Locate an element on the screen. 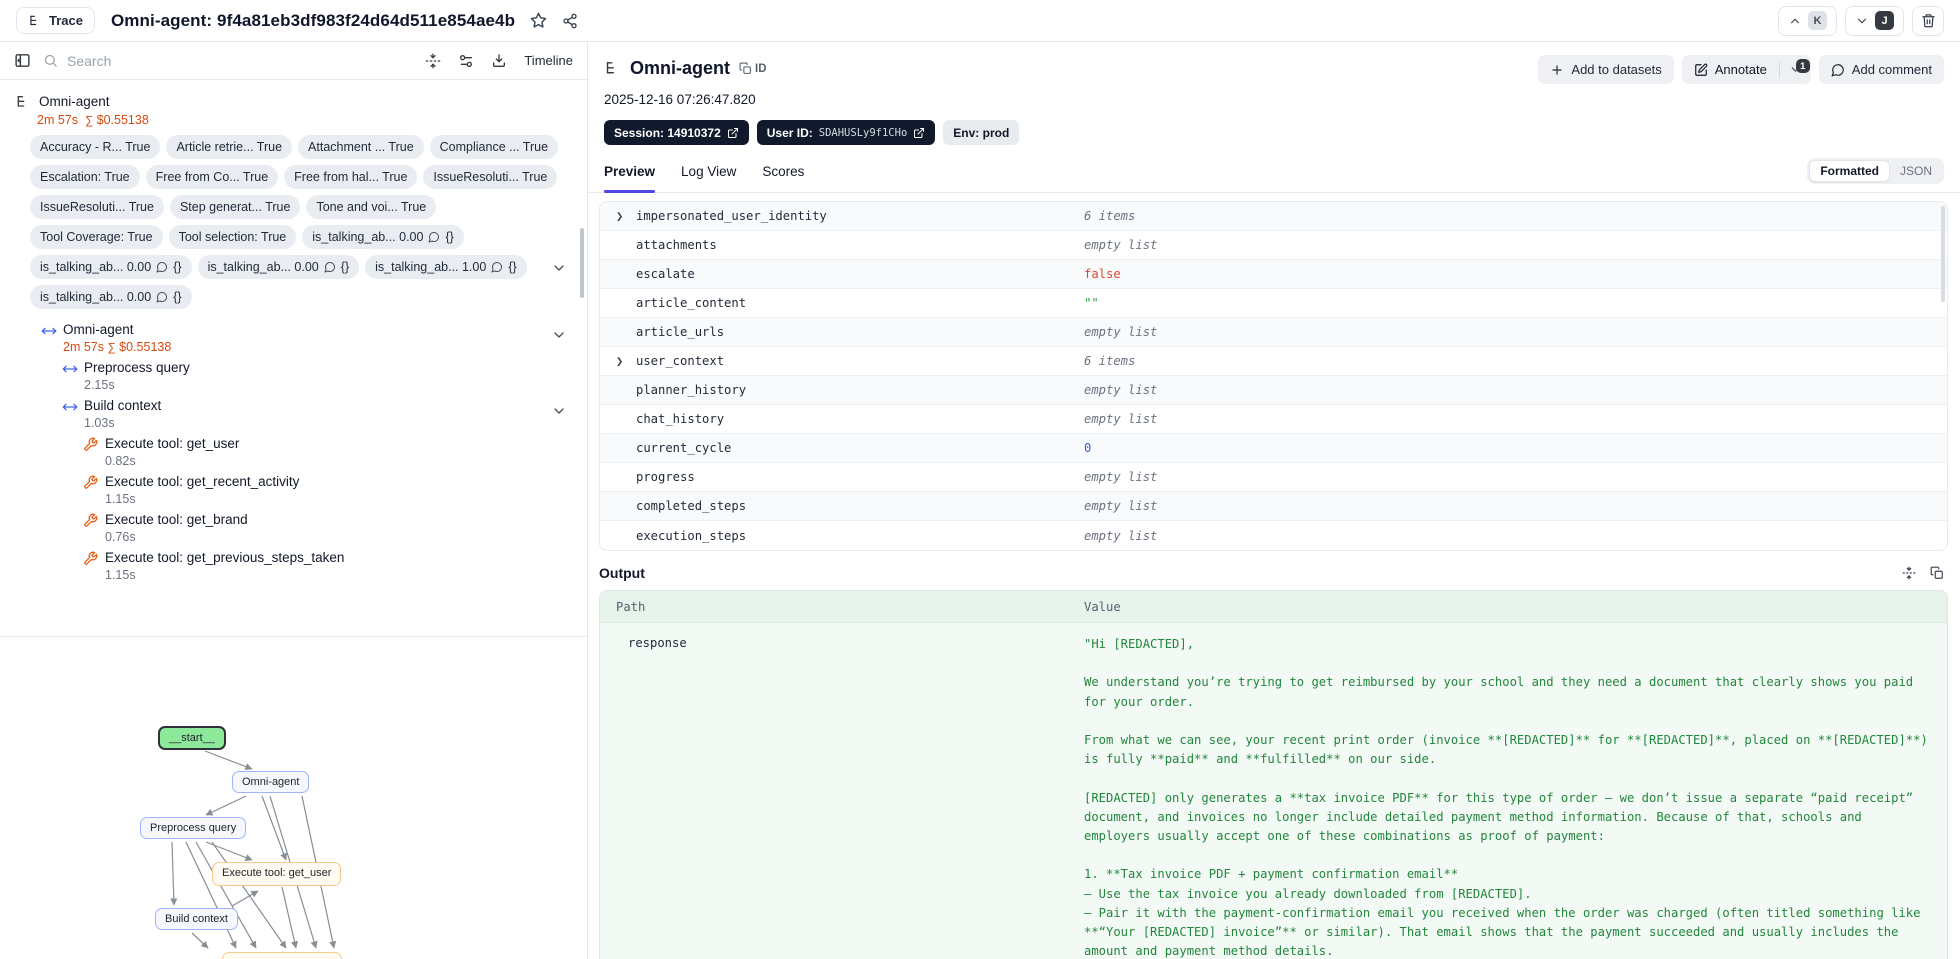 The height and width of the screenshot is (959, 1960). format-json: JSON is located at coordinates (1916, 171).